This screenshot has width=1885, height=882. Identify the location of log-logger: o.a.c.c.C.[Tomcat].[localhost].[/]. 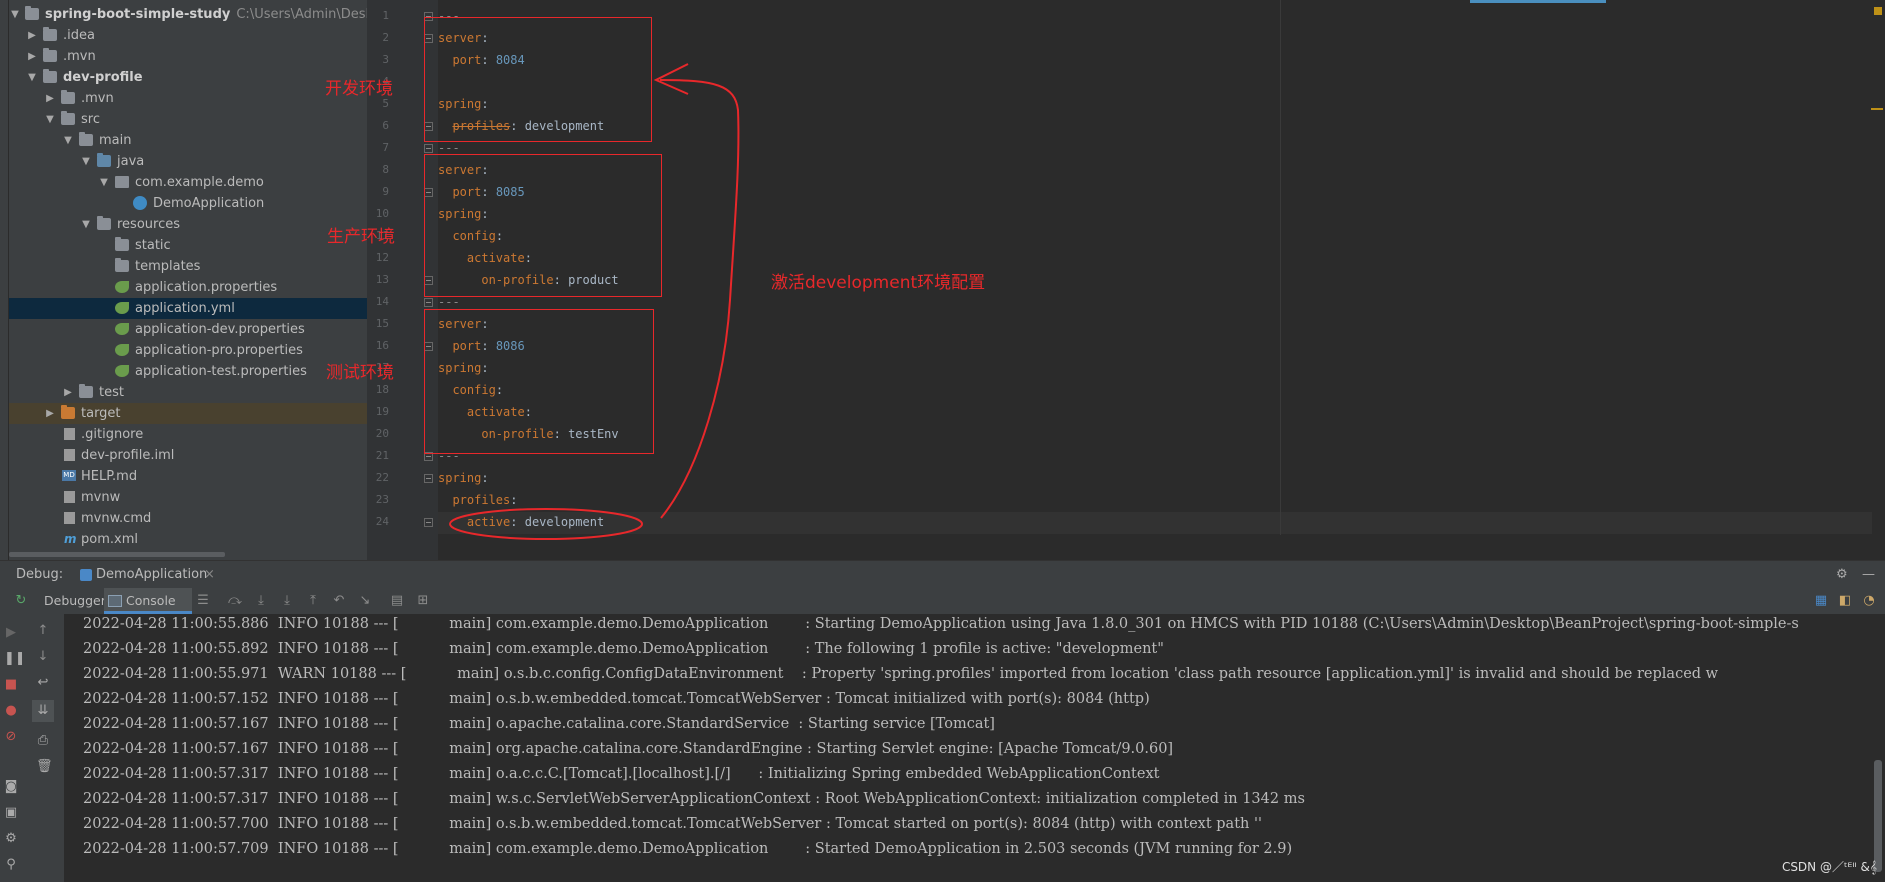
(613, 774).